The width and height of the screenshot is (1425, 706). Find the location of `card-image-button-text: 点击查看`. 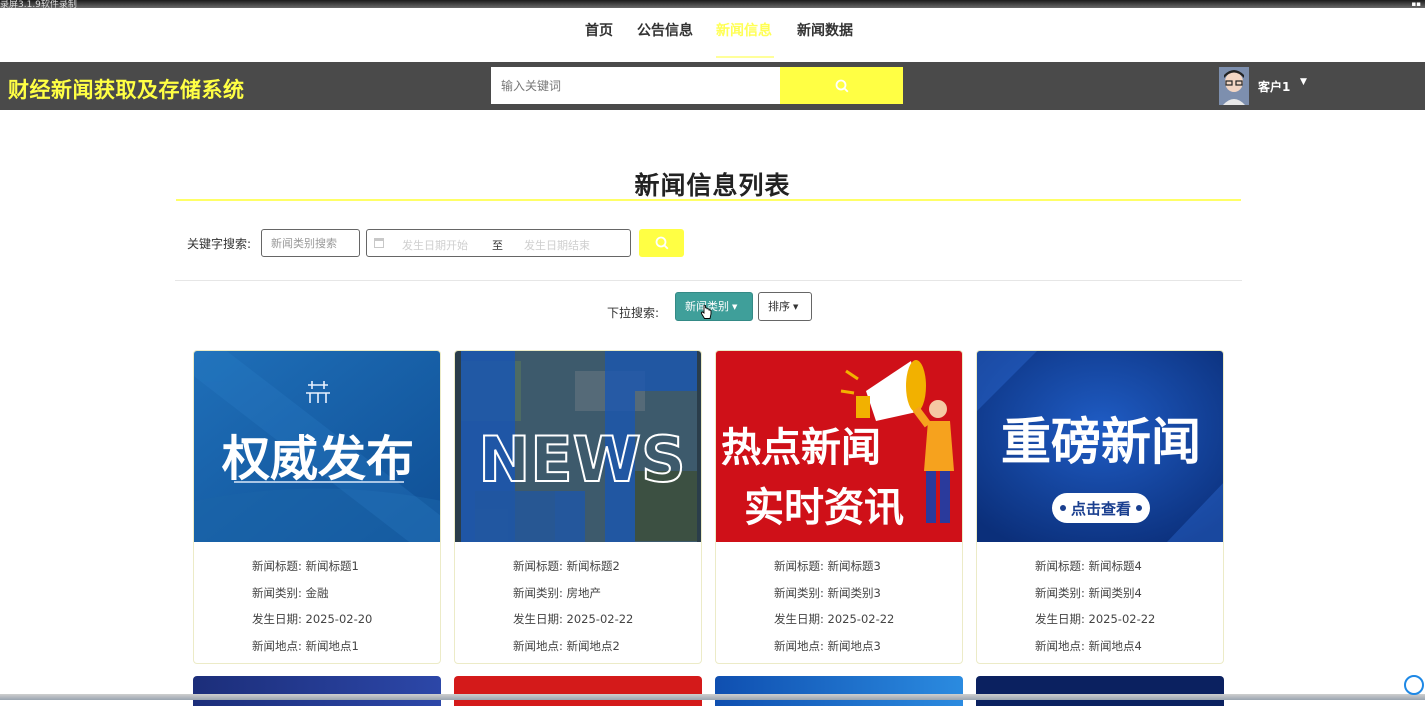

card-image-button-text: 点击查看 is located at coordinates (1101, 509).